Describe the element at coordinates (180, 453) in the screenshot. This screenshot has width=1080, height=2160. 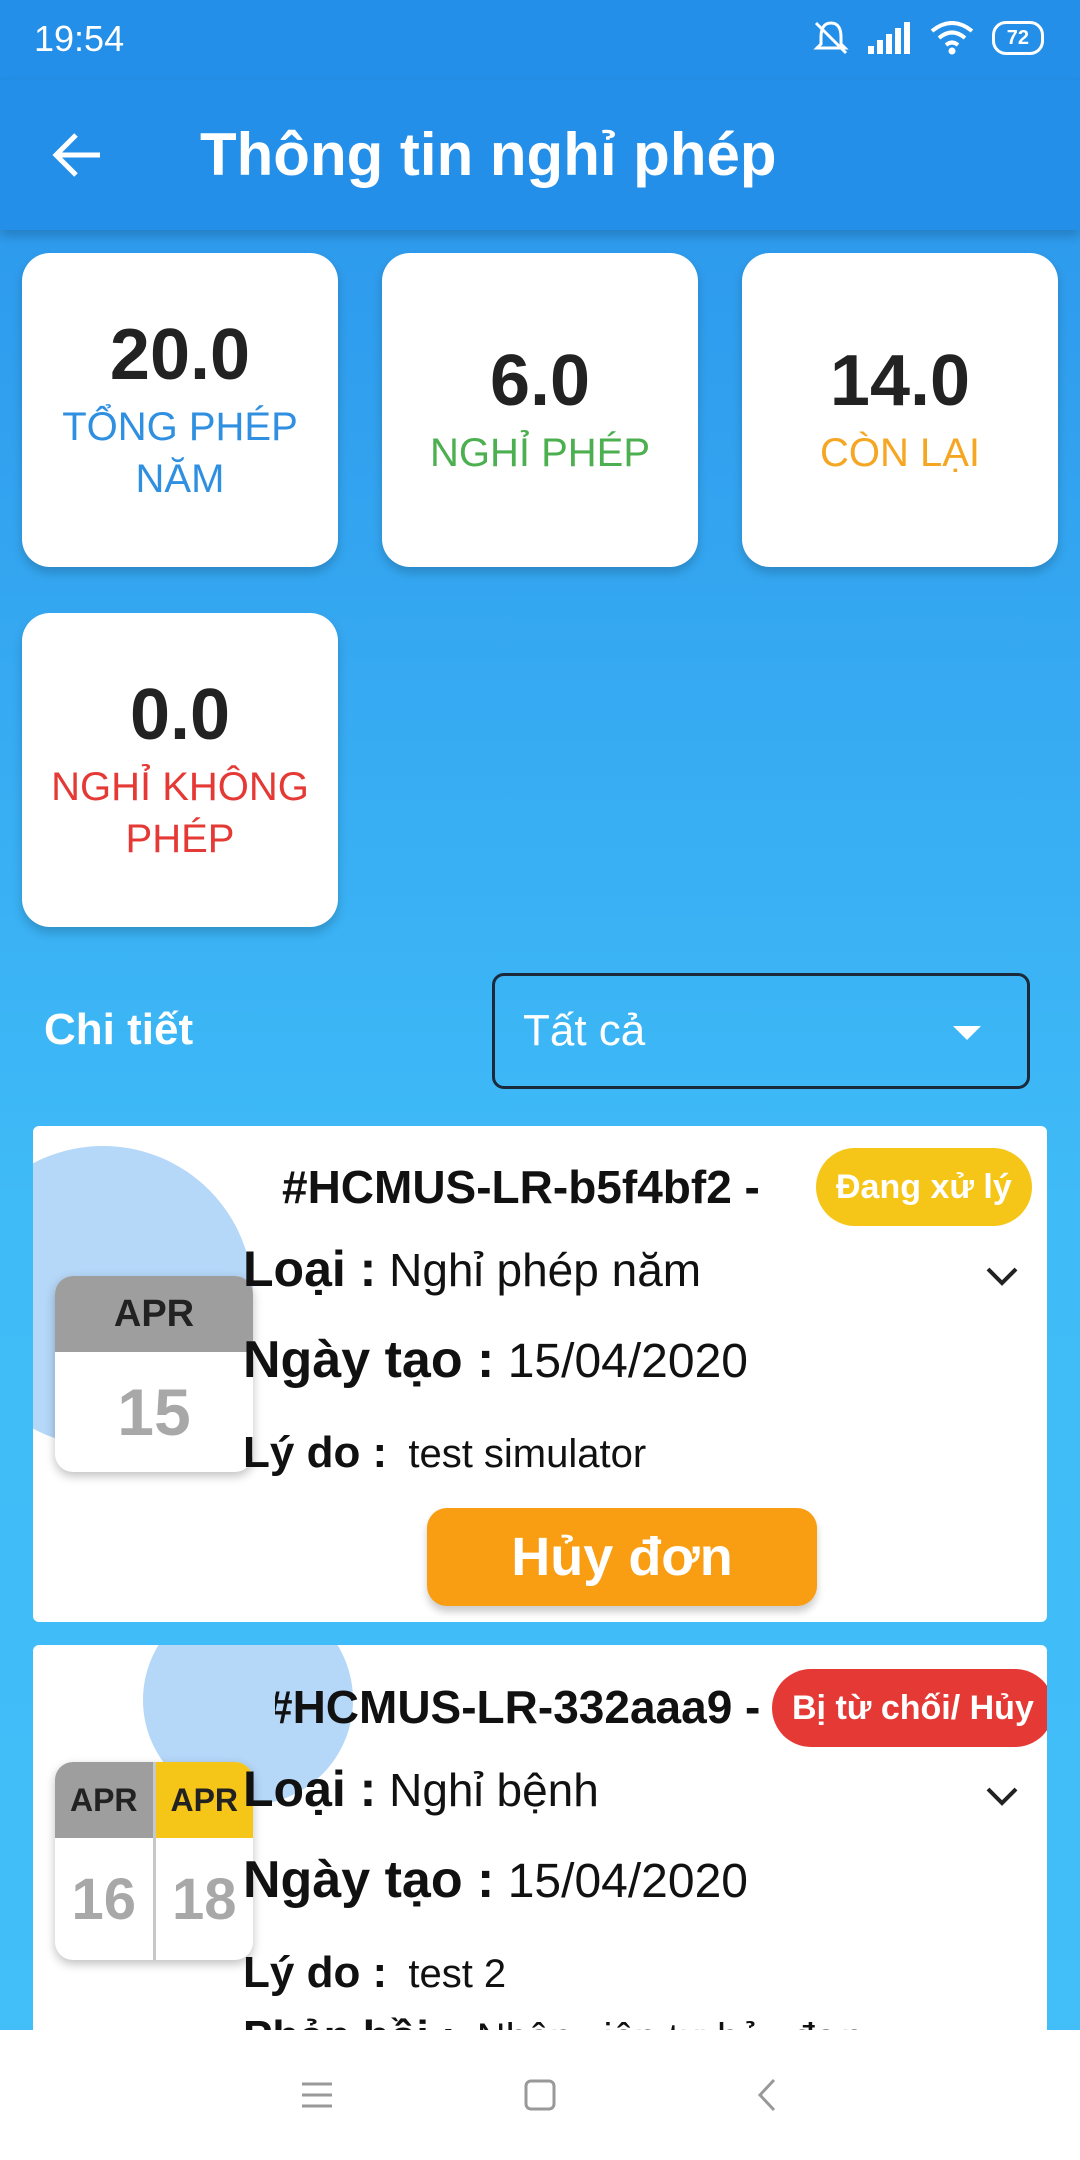
I see `total-leave-label: TỔNG PHÉP NĂM` at that location.